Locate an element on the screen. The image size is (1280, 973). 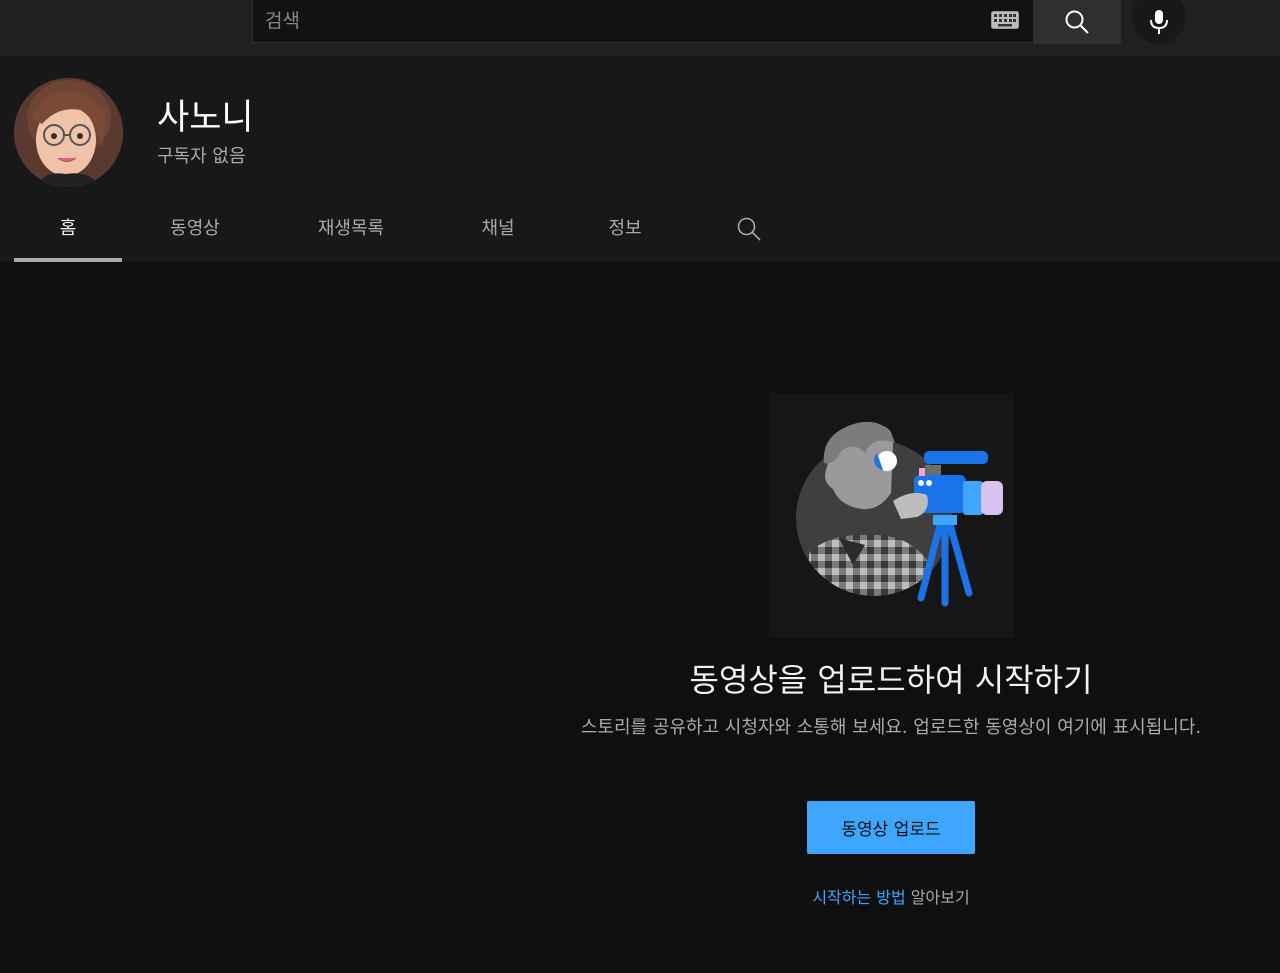
tab-home: 홈 is located at coordinates (68, 231).